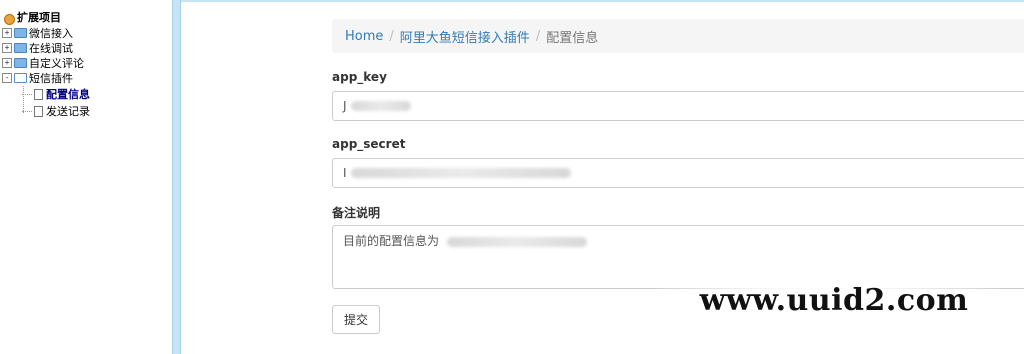 The image size is (1024, 354). Describe the element at coordinates (678, 36) in the screenshot. I see `breadcrumb: Home / 阿里大鱼短信接入插件 / 配置信息` at that location.